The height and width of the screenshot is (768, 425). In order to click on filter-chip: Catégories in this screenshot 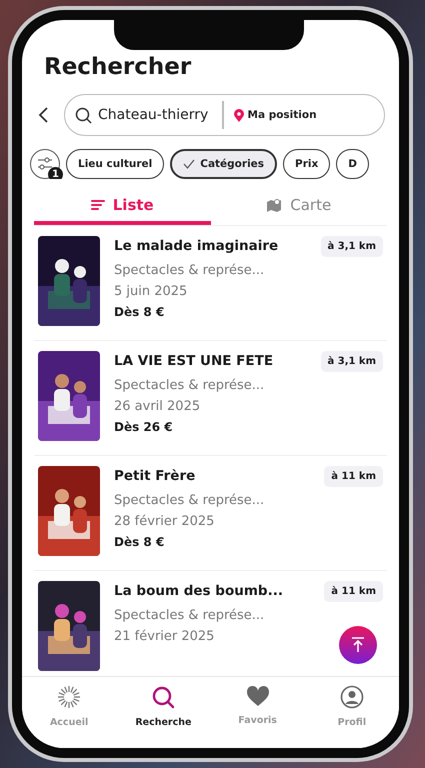, I will do `click(224, 164)`.